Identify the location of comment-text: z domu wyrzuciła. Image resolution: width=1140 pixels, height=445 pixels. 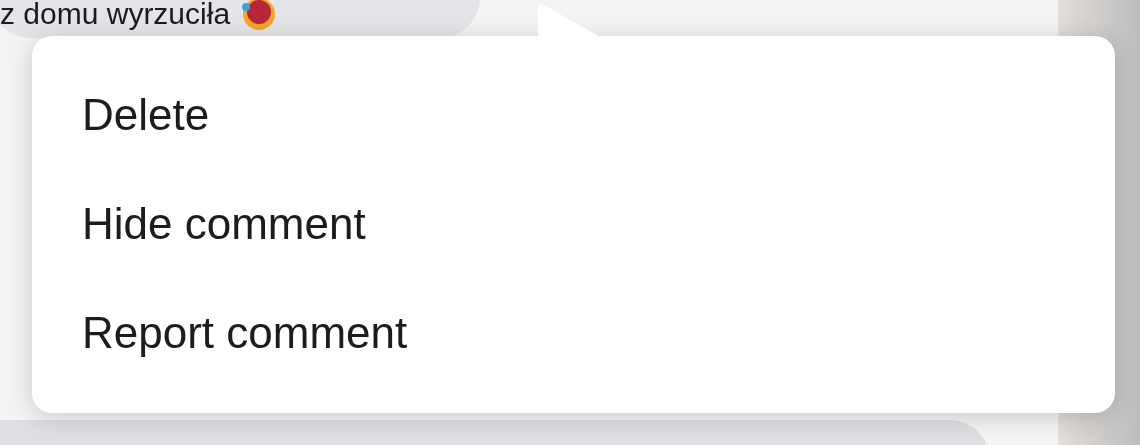
(115, 14).